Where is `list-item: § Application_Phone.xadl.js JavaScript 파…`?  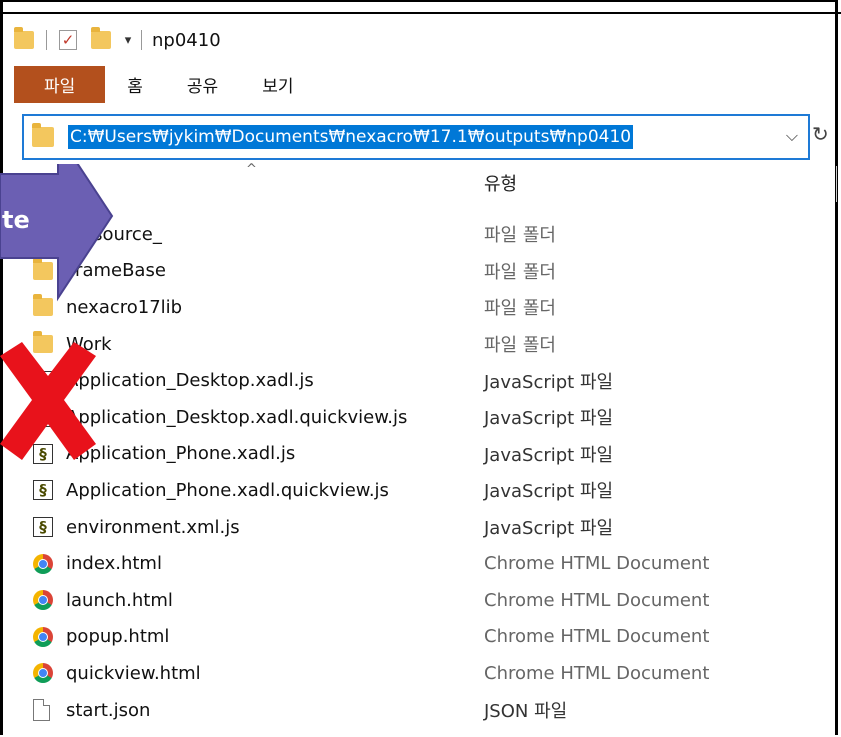
list-item: § Application_Phone.xadl.js JavaScript 파… is located at coordinates (419, 454).